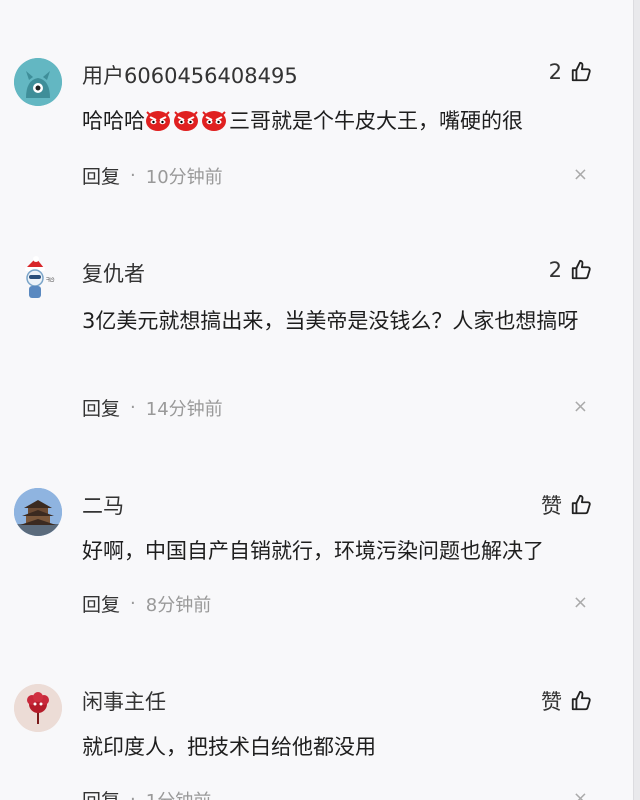  Describe the element at coordinates (178, 793) in the screenshot. I see `timestamp: 1分钟前` at that location.